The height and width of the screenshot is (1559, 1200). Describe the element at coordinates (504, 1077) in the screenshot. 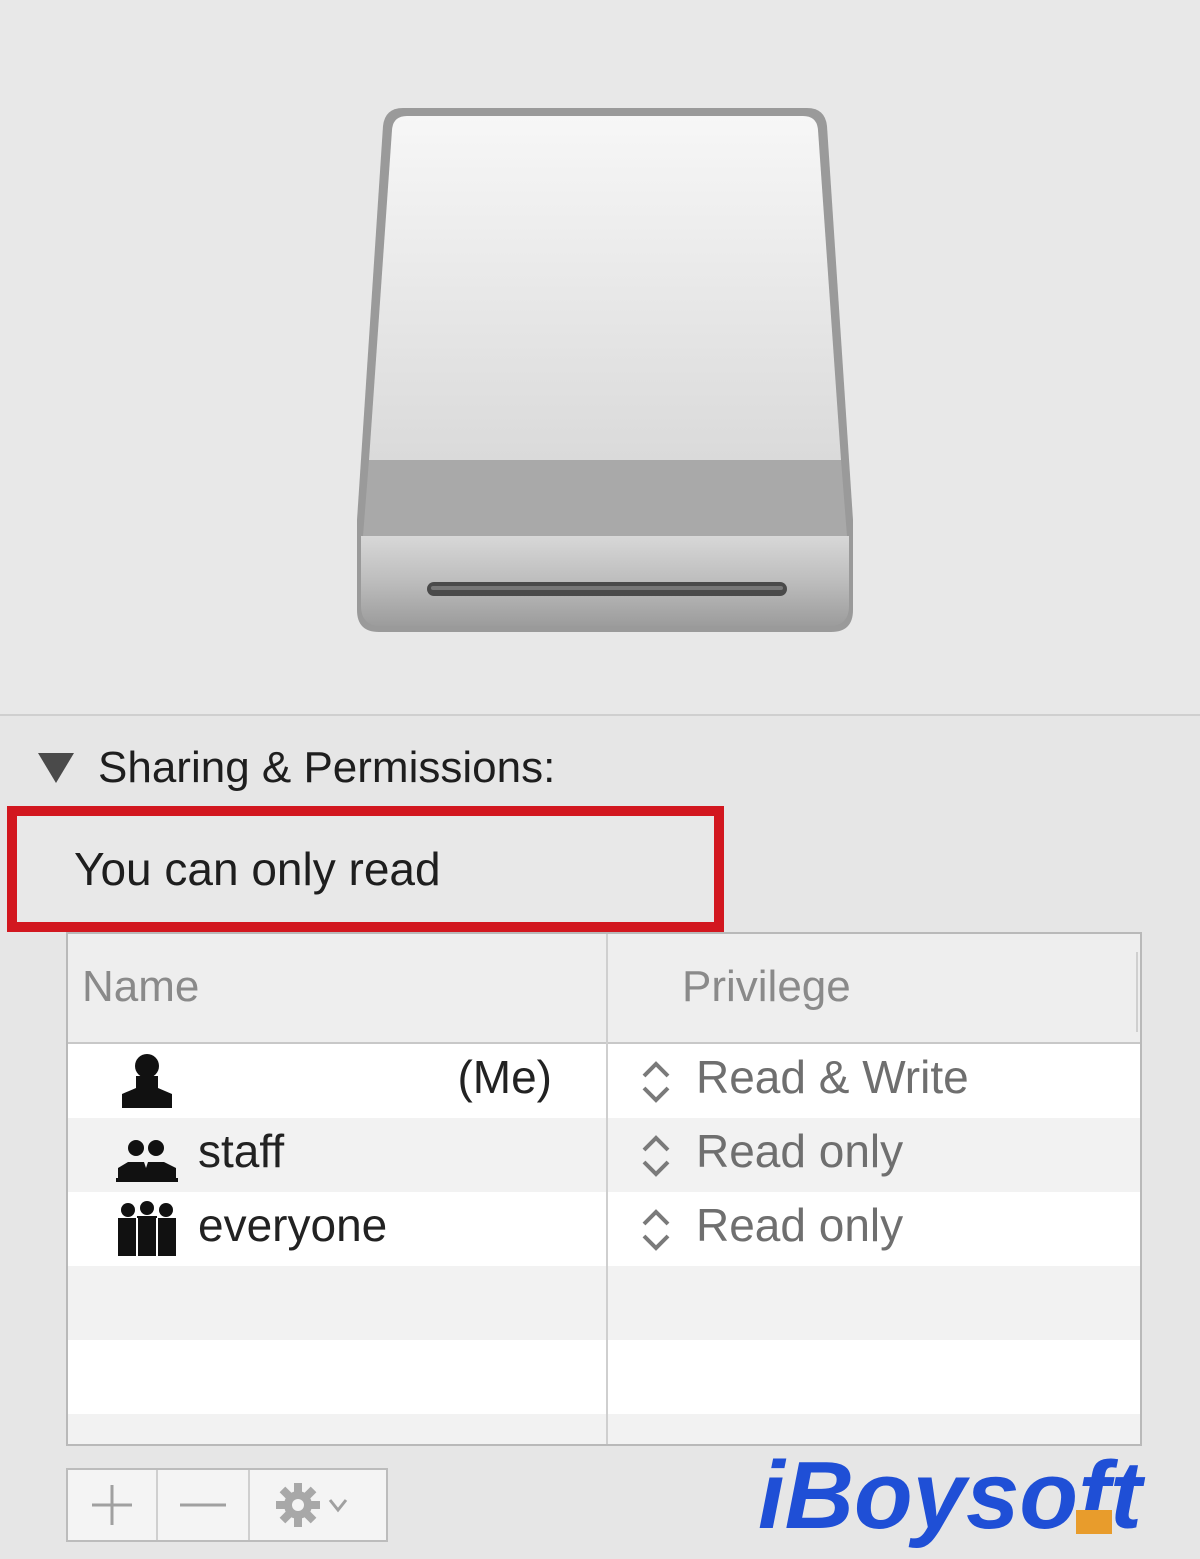

I see `row-name: (Me)` at that location.